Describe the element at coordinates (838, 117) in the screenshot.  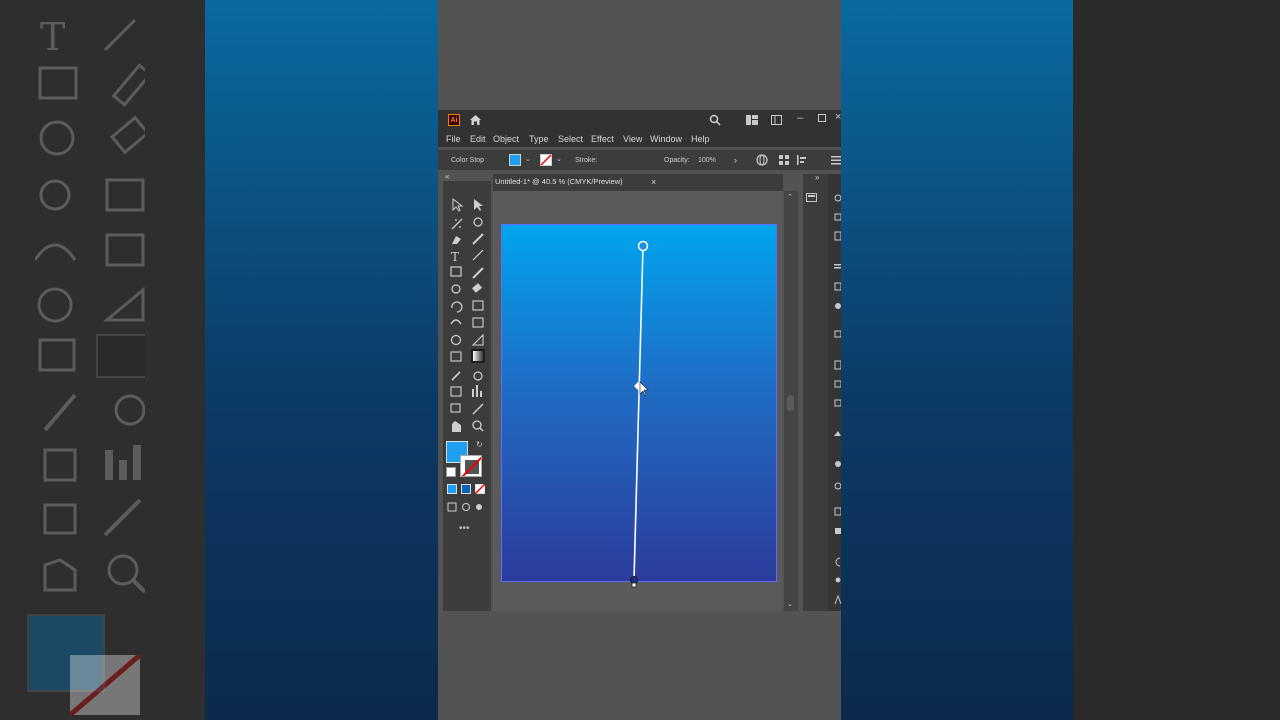
I see `close-icon: ×` at that location.